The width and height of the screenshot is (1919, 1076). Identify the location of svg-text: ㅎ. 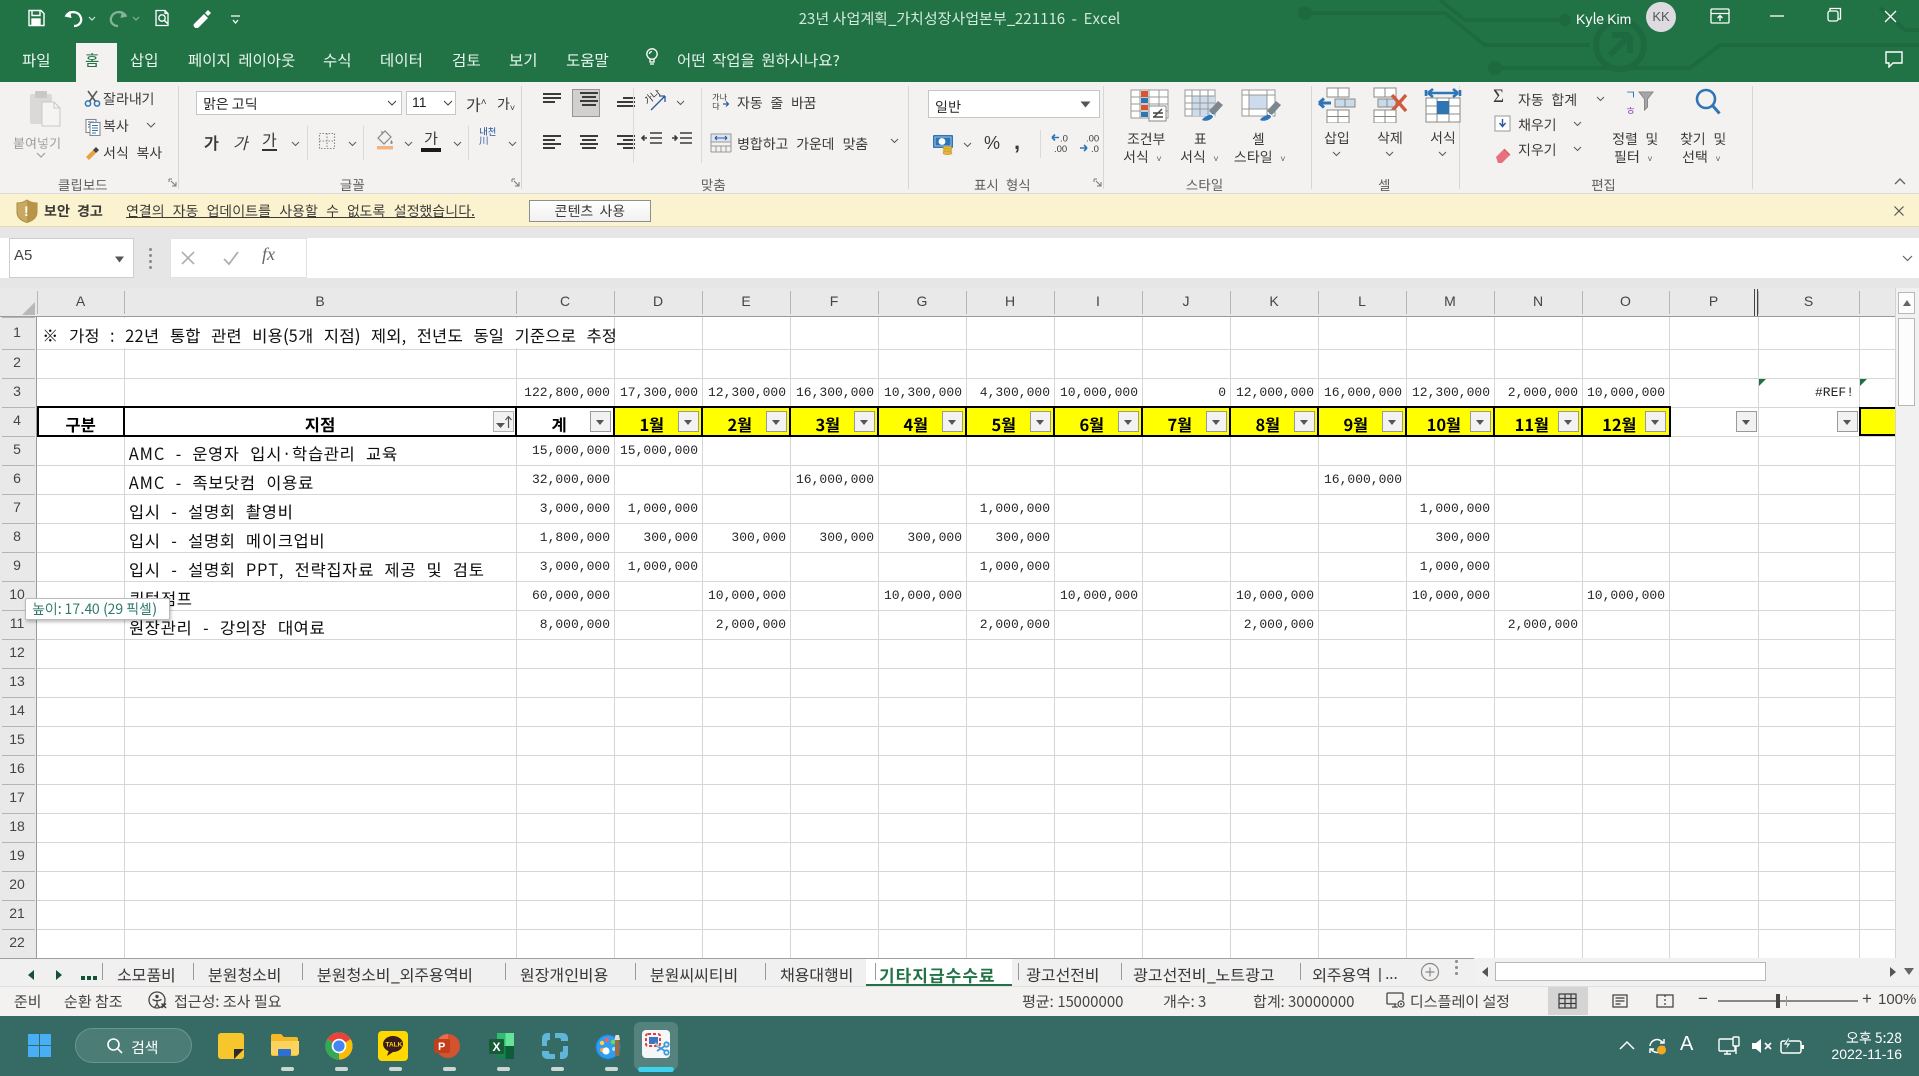
(1630, 110).